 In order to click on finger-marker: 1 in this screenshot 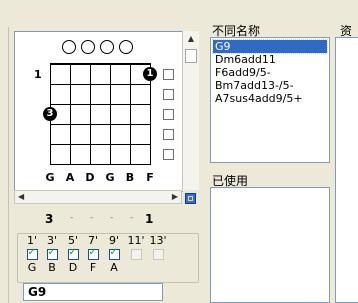, I will do `click(150, 74)`.